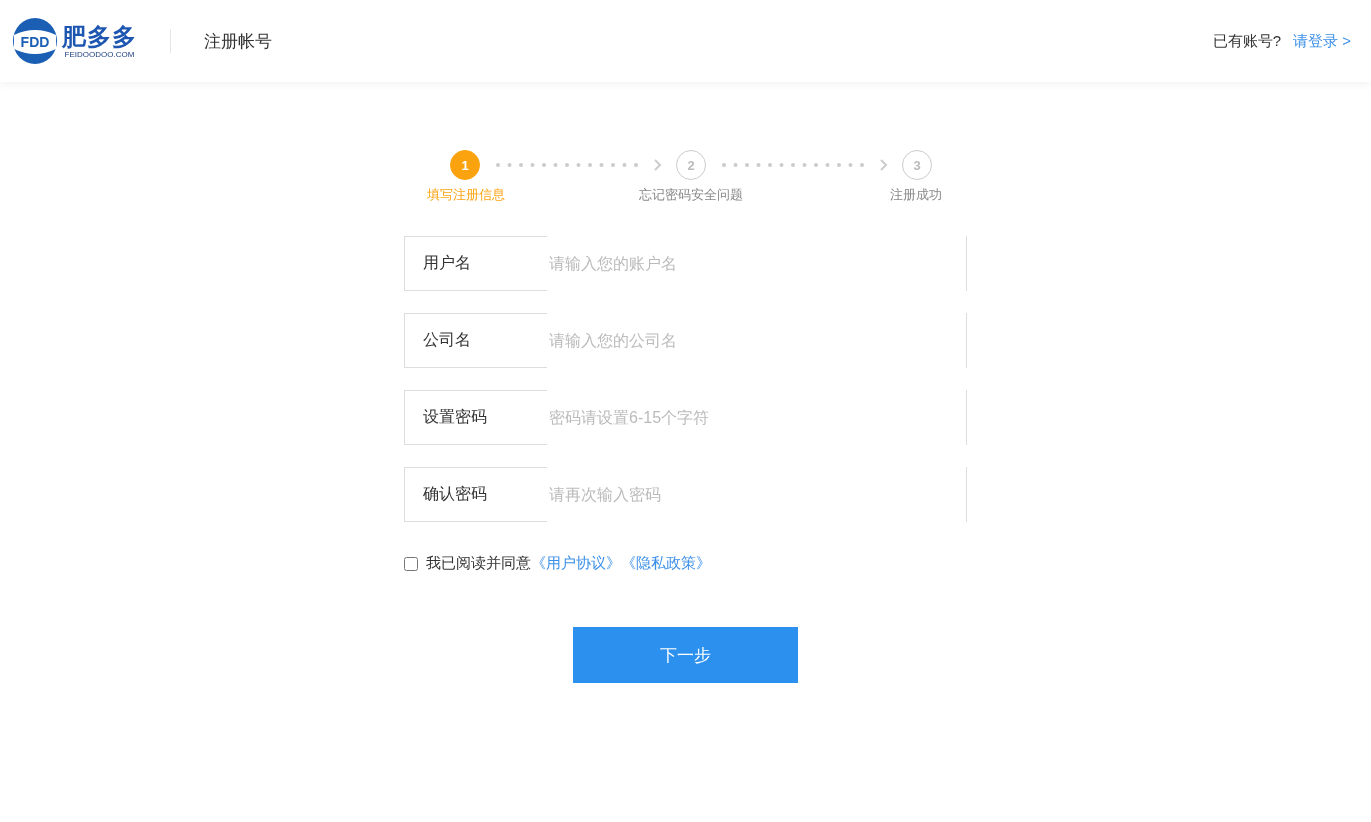 This screenshot has height=822, width=1371. What do you see at coordinates (576, 563) in the screenshot?
I see `policy-link: 《用户协议》` at bounding box center [576, 563].